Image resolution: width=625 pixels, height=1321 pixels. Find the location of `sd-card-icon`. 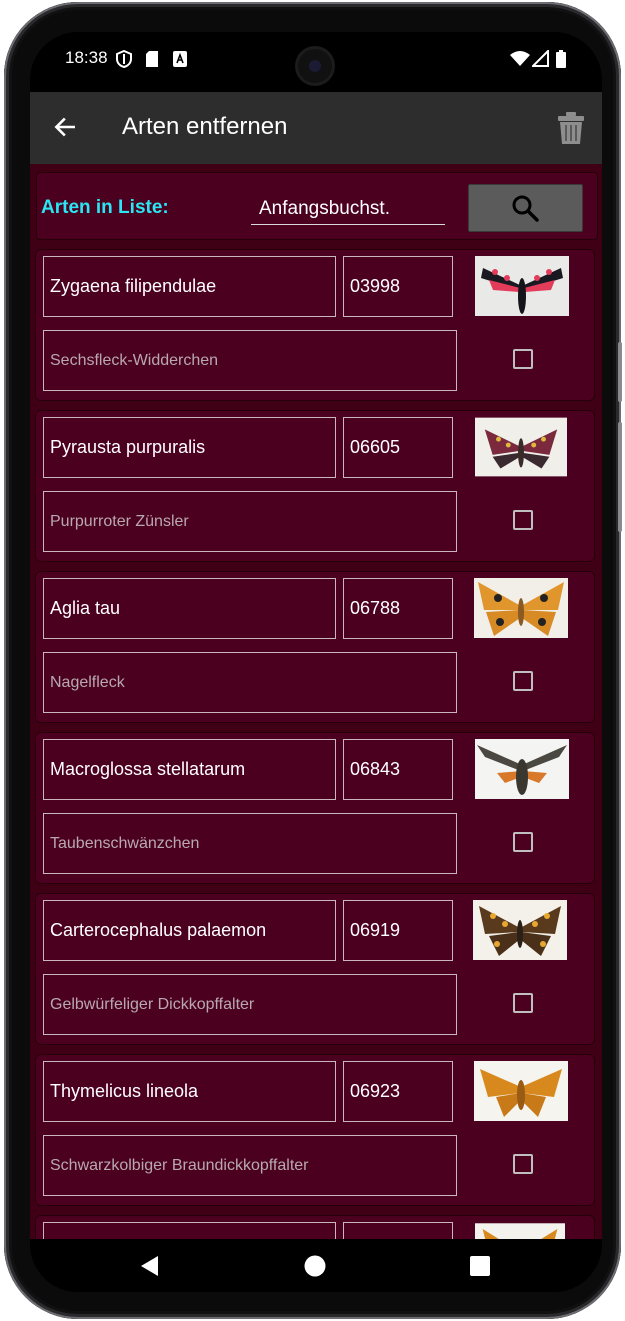

sd-card-icon is located at coordinates (152, 59).